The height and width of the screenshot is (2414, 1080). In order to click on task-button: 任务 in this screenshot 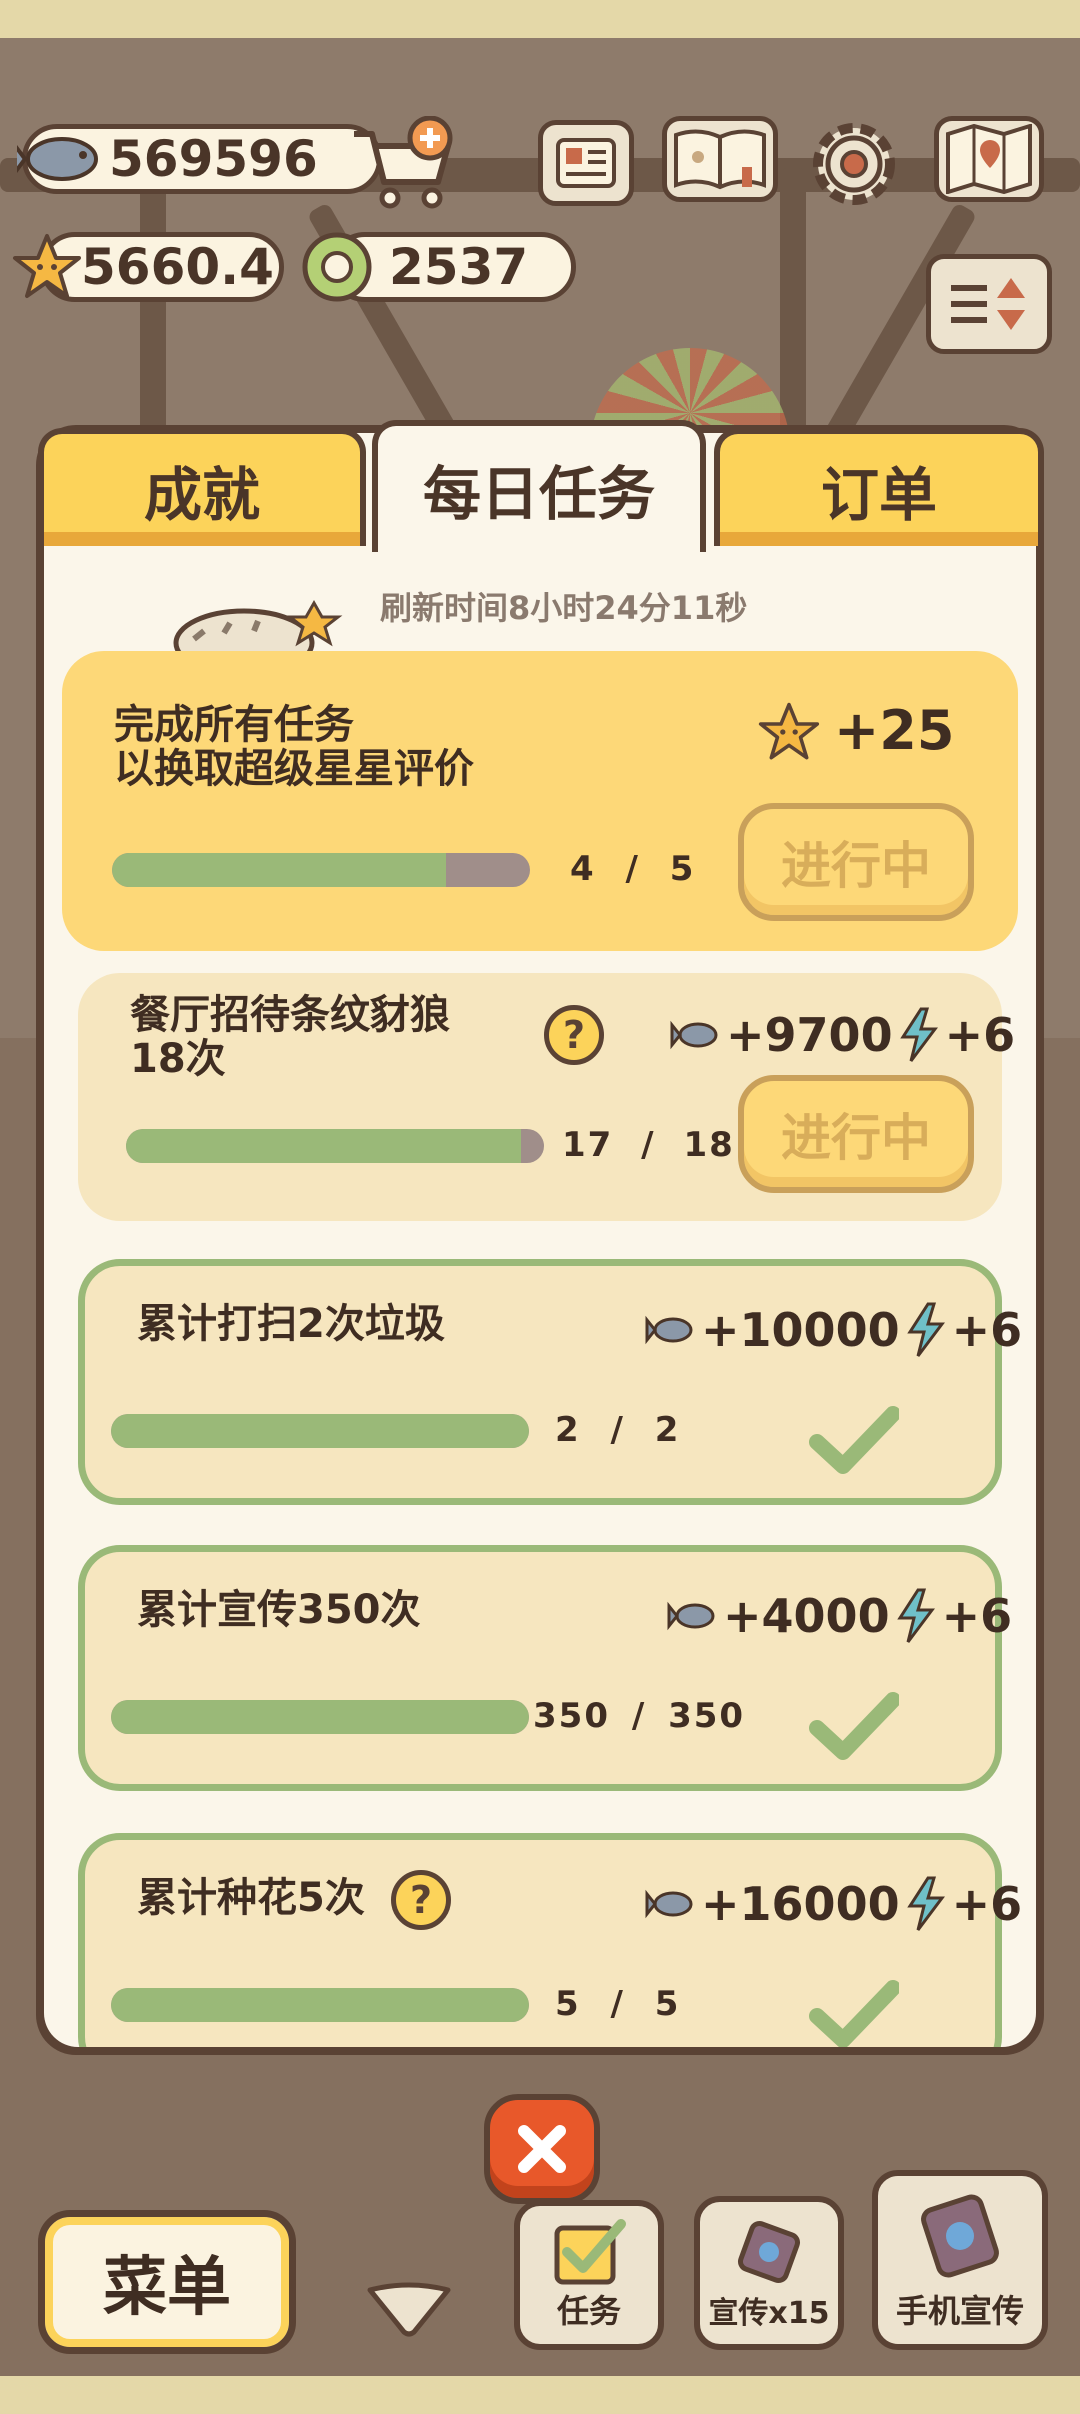, I will do `click(589, 2275)`.